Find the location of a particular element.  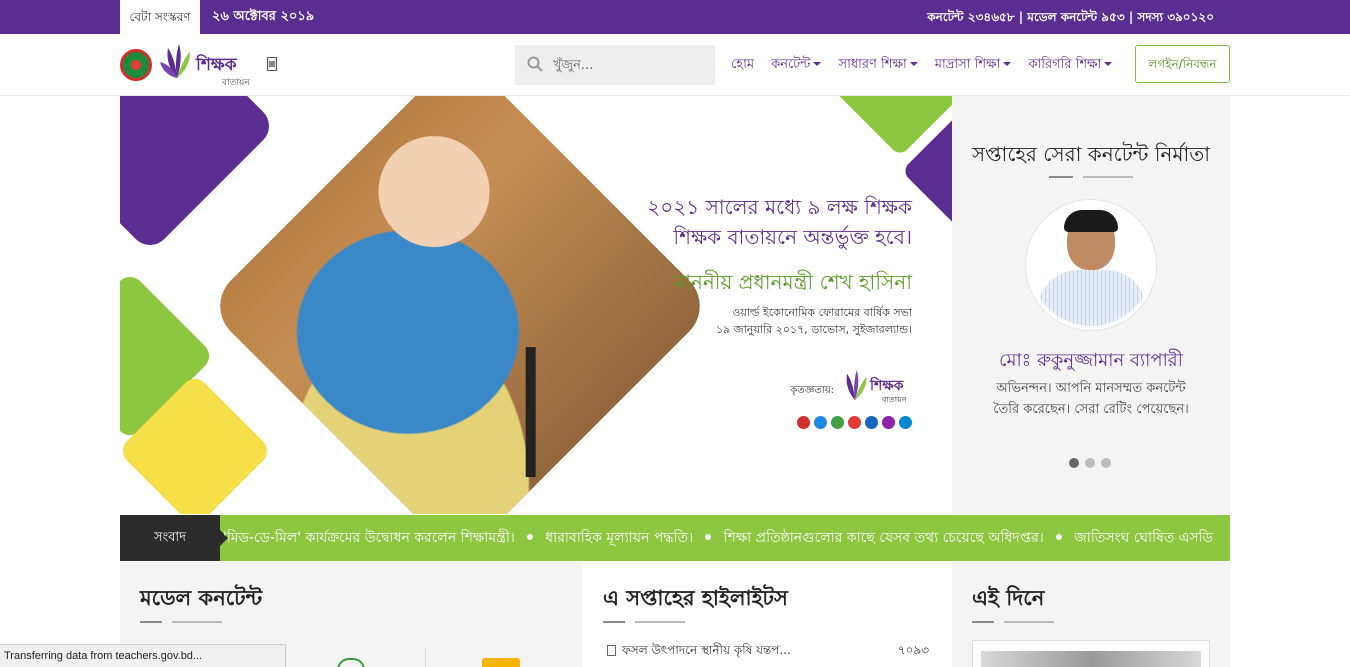

event-name: ওয়ার্ল্ড ইকোনোমিক ফোরামের বার্ষিক সভা is located at coordinates (822, 312).